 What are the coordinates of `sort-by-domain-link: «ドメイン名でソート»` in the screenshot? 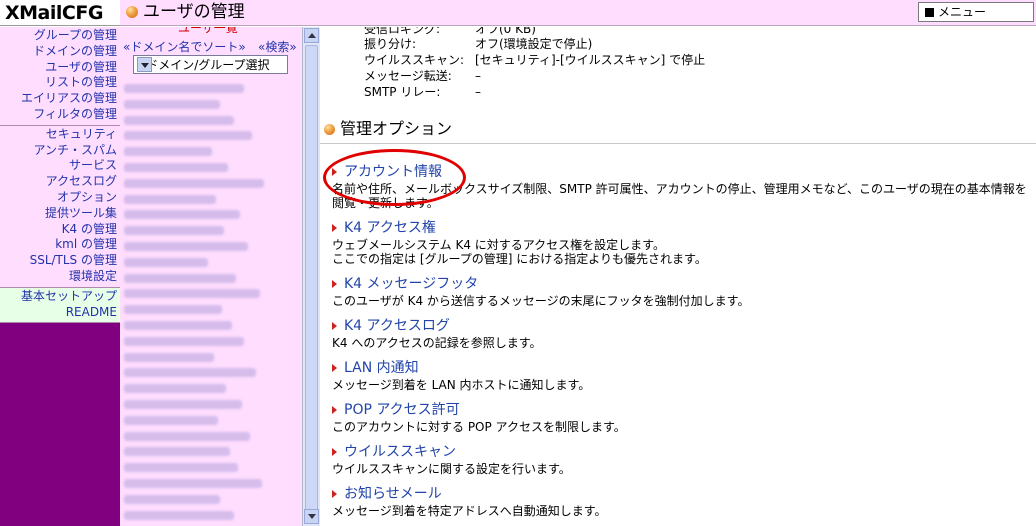 It's located at (184, 46).